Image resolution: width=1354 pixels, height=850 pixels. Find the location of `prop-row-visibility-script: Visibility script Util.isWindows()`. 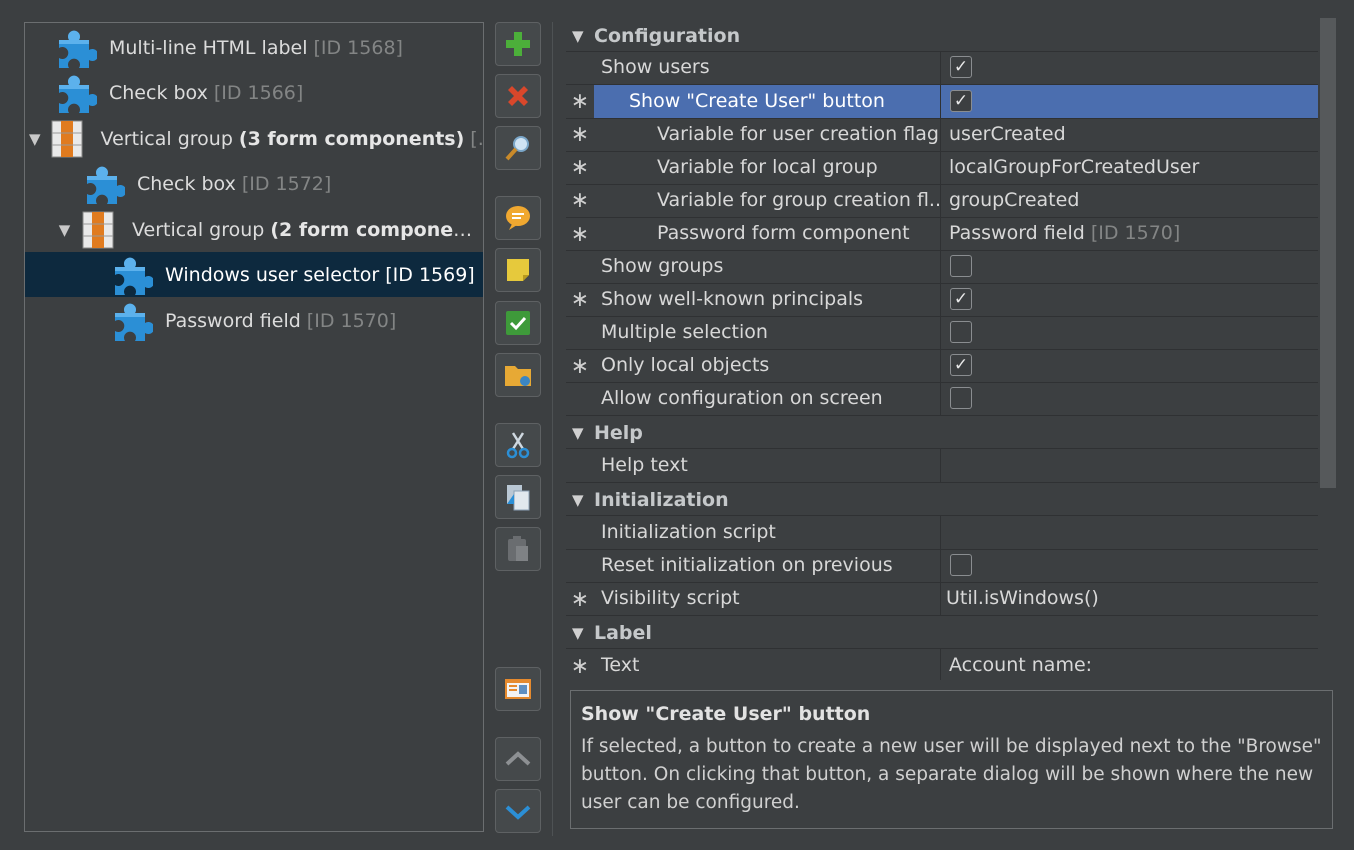

prop-row-visibility-script: Visibility script Util.isWindows() is located at coordinates (942, 599).